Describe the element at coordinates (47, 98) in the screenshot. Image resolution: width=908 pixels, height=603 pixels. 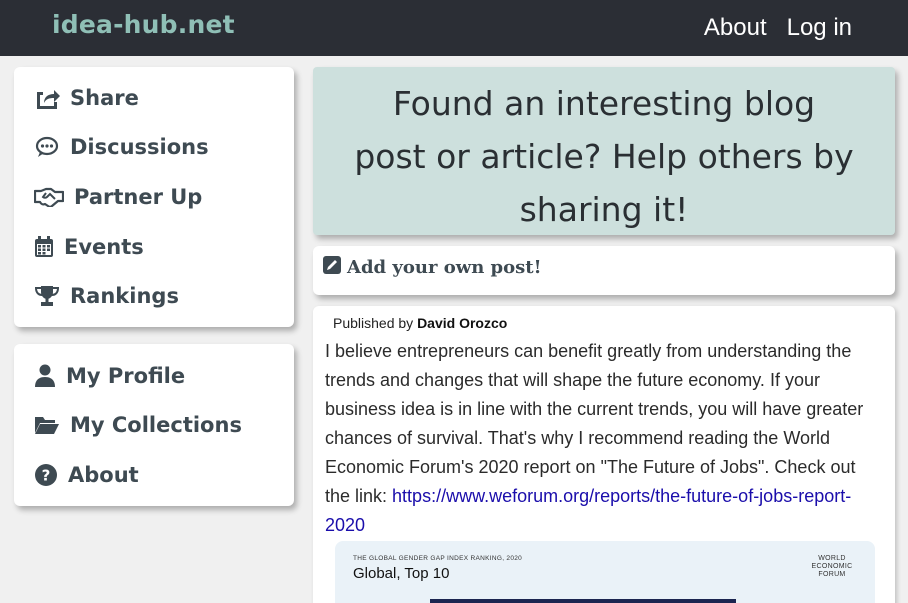
I see `share-icon` at that location.